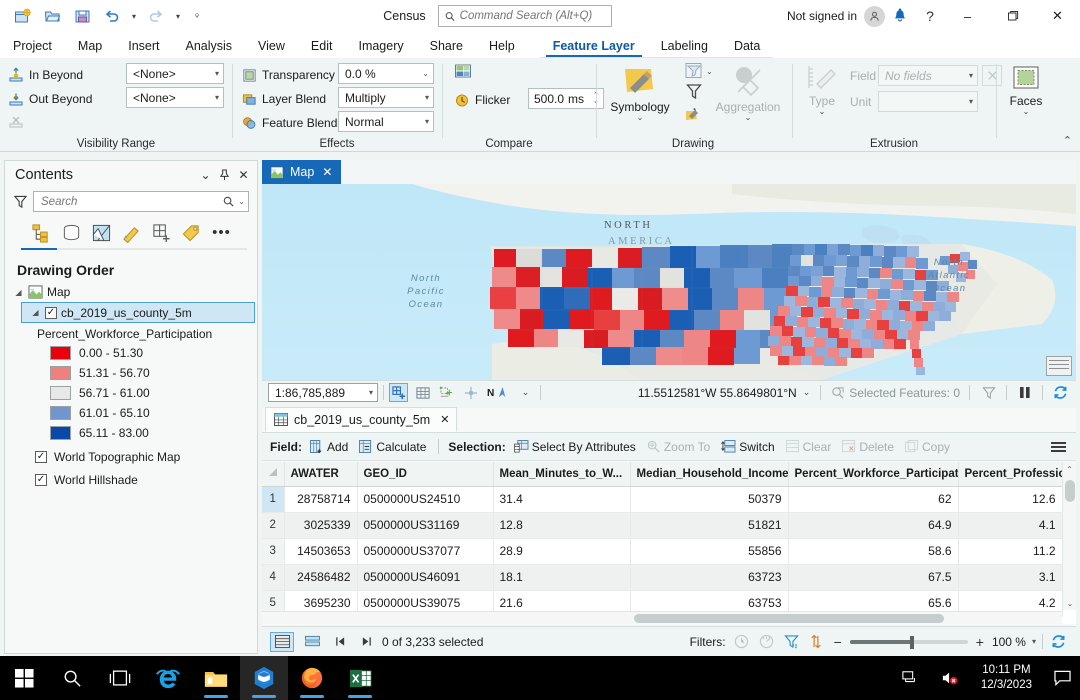 This screenshot has width=1080, height=700. What do you see at coordinates (398, 392) in the screenshot?
I see `selection-tool-icon` at bounding box center [398, 392].